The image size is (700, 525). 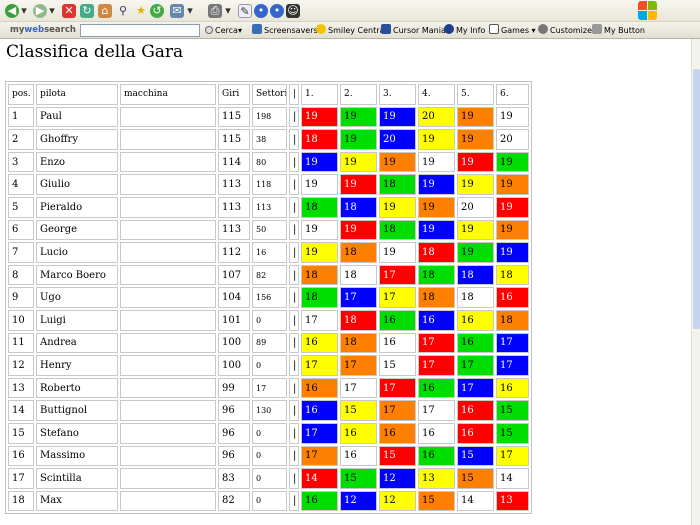 I want to click on table-row: 8 Marco Boero 107 82 | 18 18 17 18 18 18, so click(x=268, y=275).